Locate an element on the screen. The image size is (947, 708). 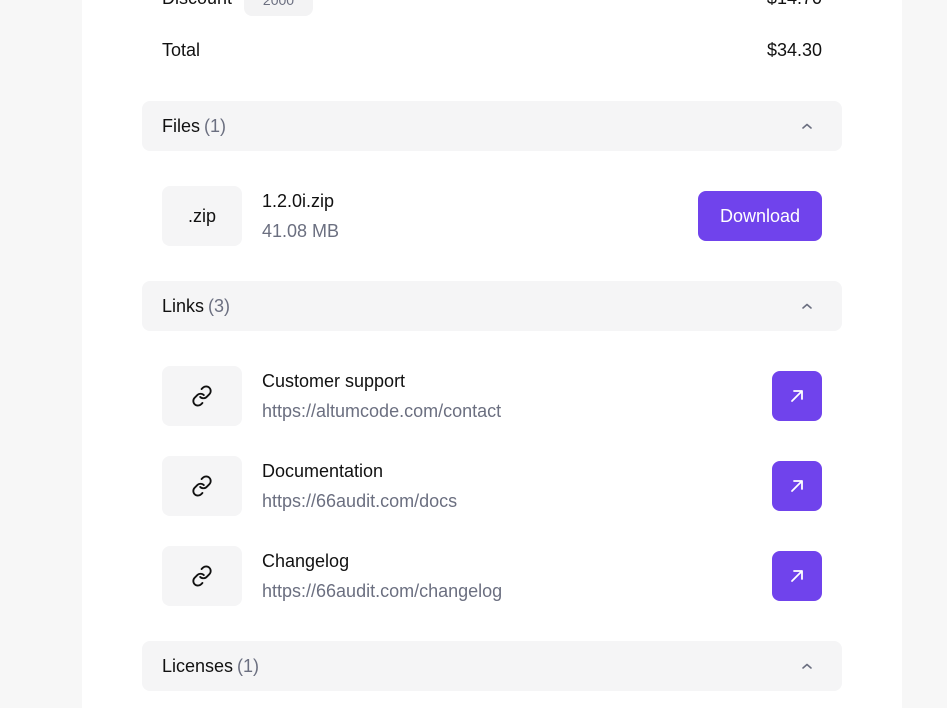
total-label: Total is located at coordinates (181, 50).